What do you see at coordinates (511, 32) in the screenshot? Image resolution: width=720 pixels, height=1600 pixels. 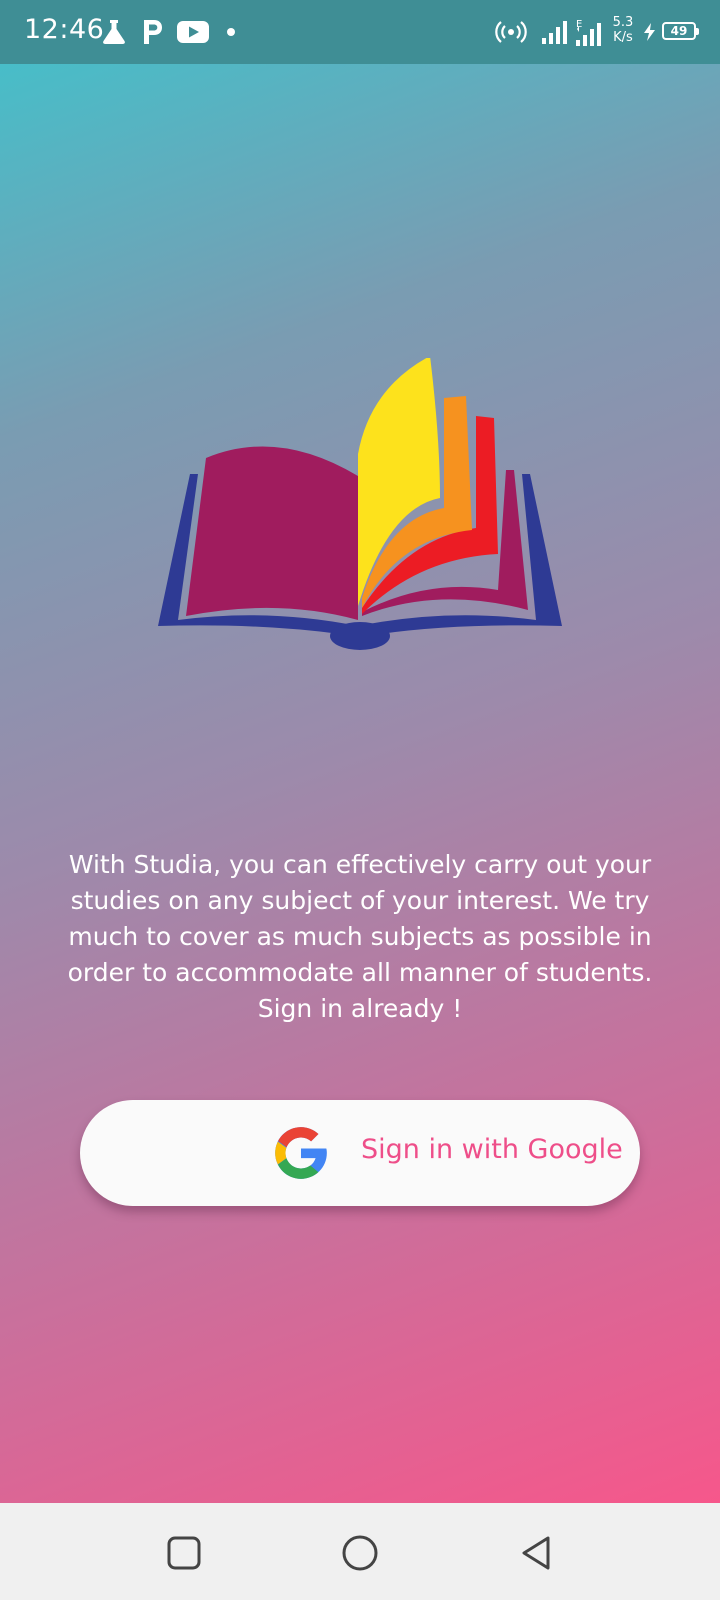 I see `hotspot-icon` at bounding box center [511, 32].